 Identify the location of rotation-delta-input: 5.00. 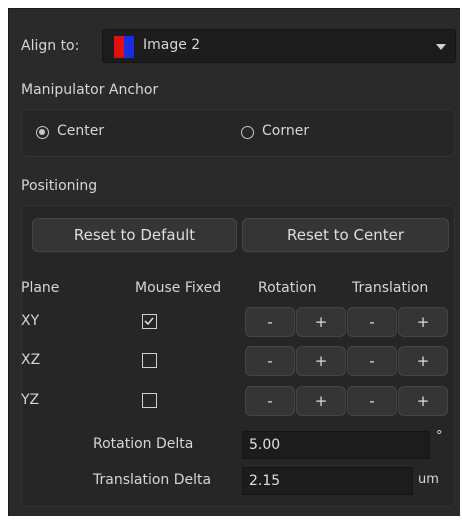
(336, 445).